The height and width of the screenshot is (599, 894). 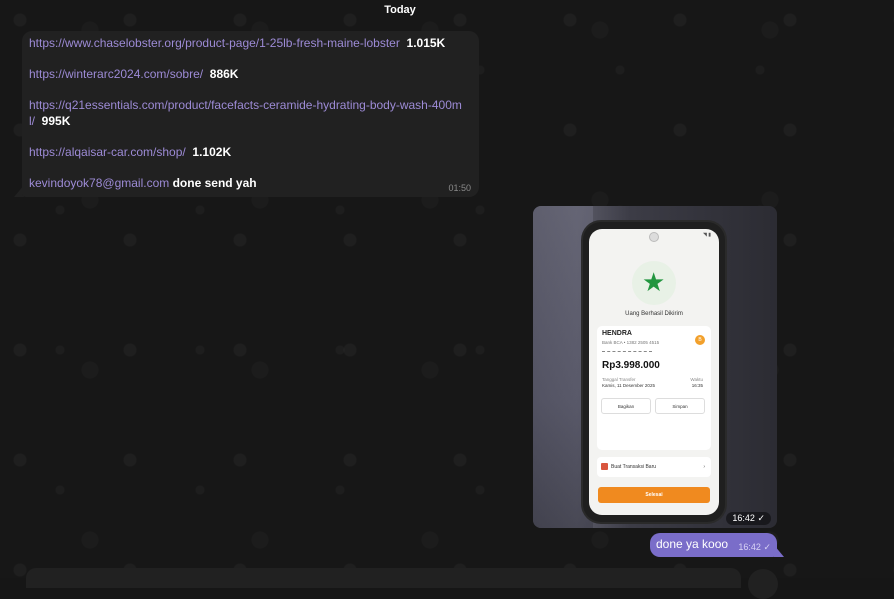 What do you see at coordinates (250, 75) in the screenshot?
I see `message-line: https://winterarc2024.com/sobre/ 886K` at bounding box center [250, 75].